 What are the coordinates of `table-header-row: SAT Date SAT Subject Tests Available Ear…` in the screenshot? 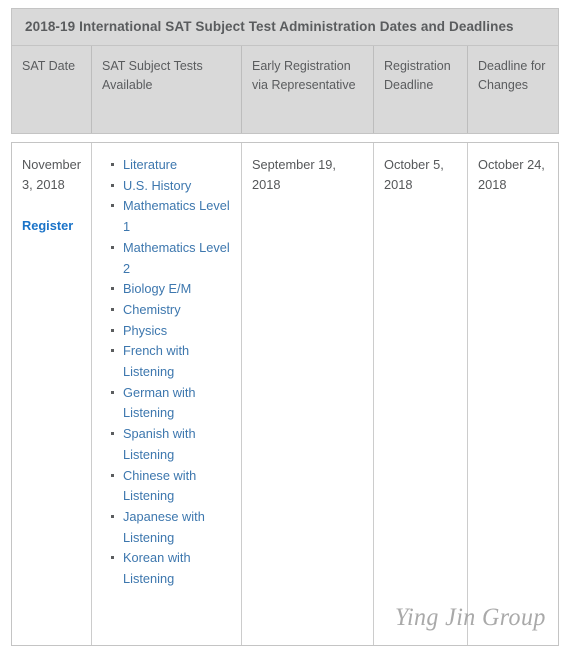 It's located at (285, 89).